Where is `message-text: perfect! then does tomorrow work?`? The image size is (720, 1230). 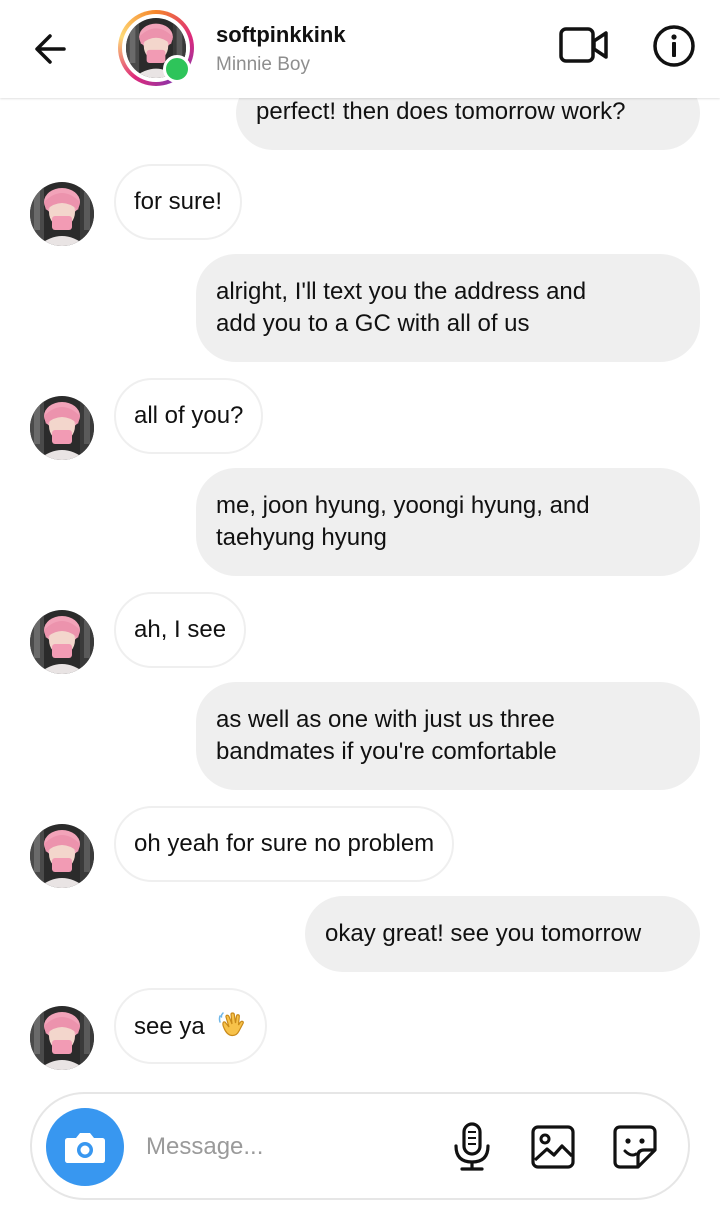 message-text: perfect! then does tomorrow work? is located at coordinates (441, 111).